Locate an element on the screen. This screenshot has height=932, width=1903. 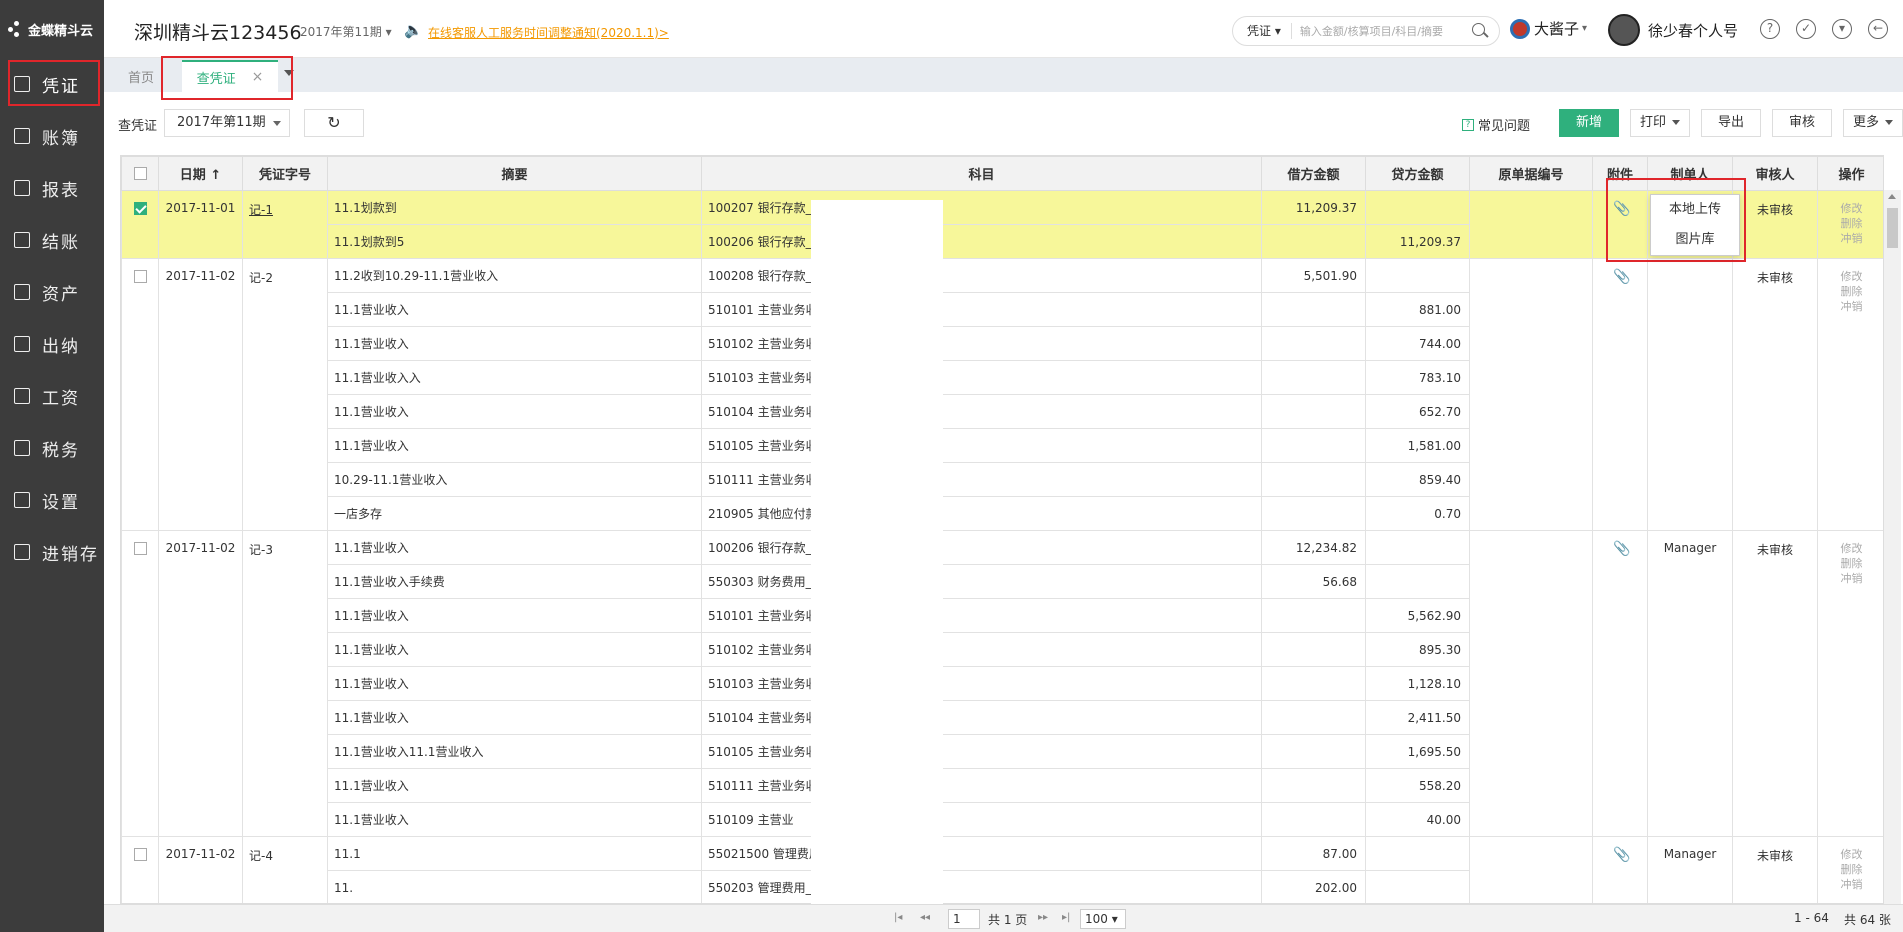
sidebar-item-label: 出纳 is located at coordinates (61, 346).